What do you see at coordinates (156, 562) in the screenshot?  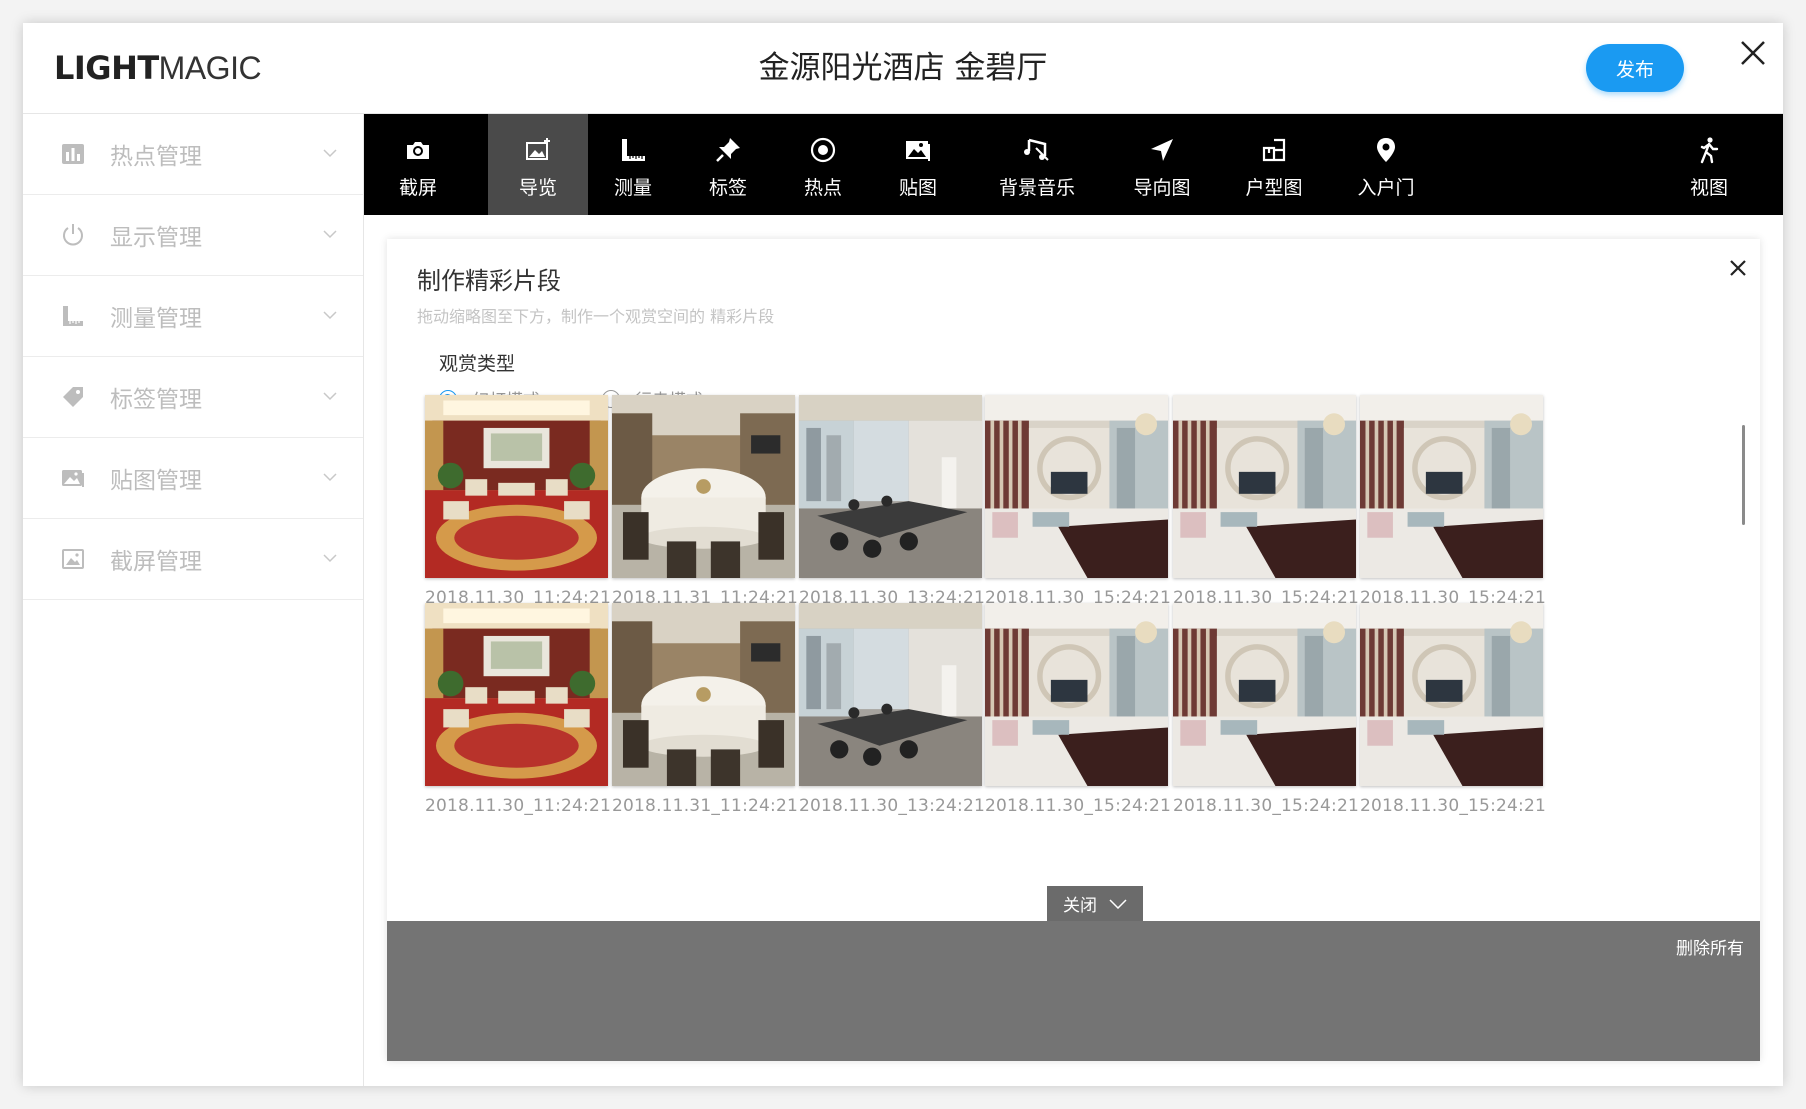 I see `sidebar-item-label: 截屏管理` at bounding box center [156, 562].